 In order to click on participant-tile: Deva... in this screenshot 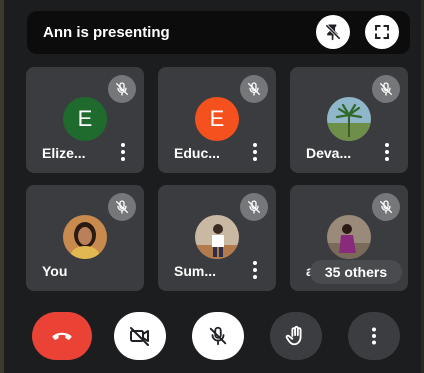, I will do `click(349, 120)`.